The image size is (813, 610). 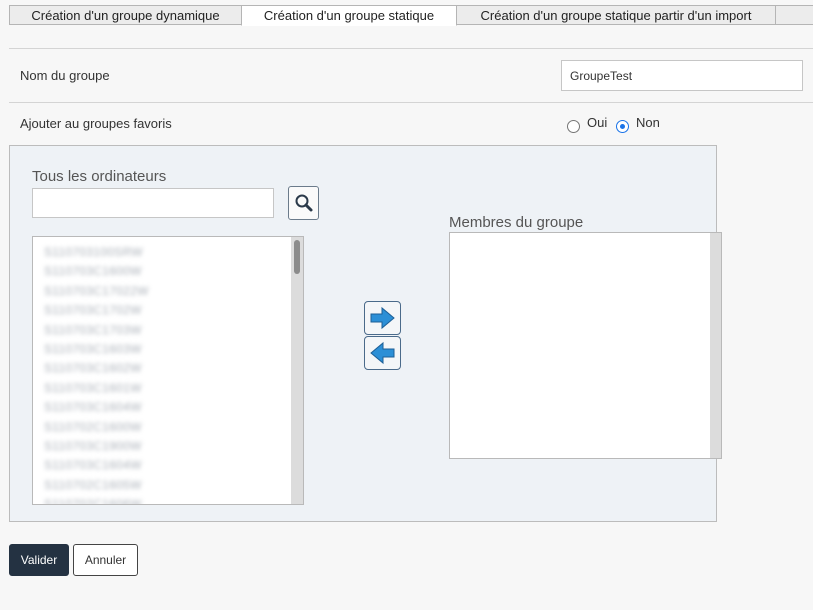 What do you see at coordinates (153, 203) in the screenshot?
I see `computer-search-input` at bounding box center [153, 203].